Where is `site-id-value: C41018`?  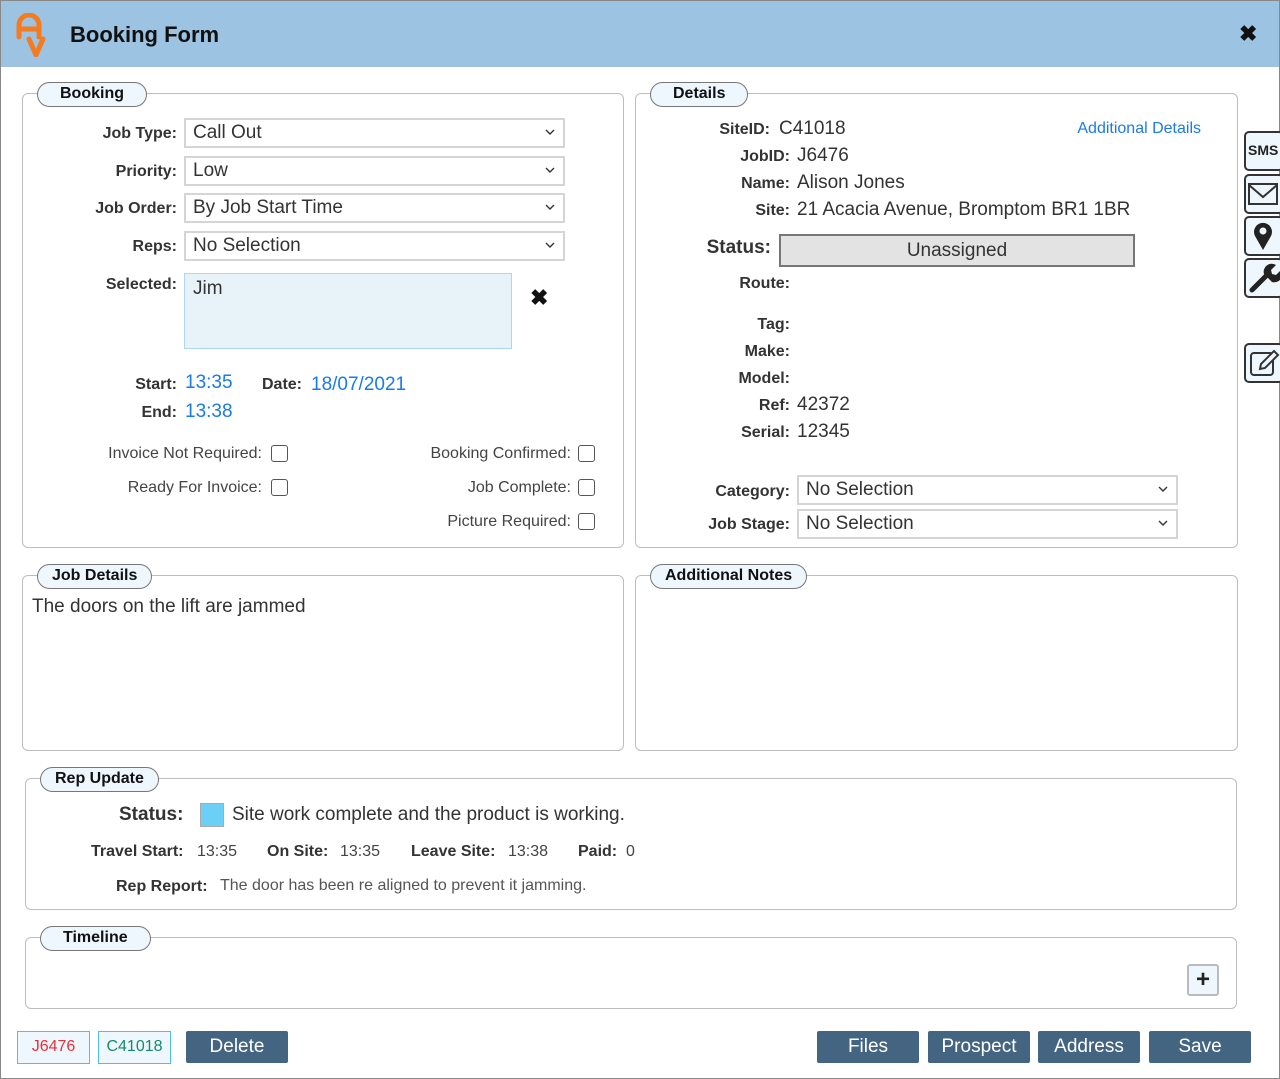
site-id-value: C41018 is located at coordinates (812, 128).